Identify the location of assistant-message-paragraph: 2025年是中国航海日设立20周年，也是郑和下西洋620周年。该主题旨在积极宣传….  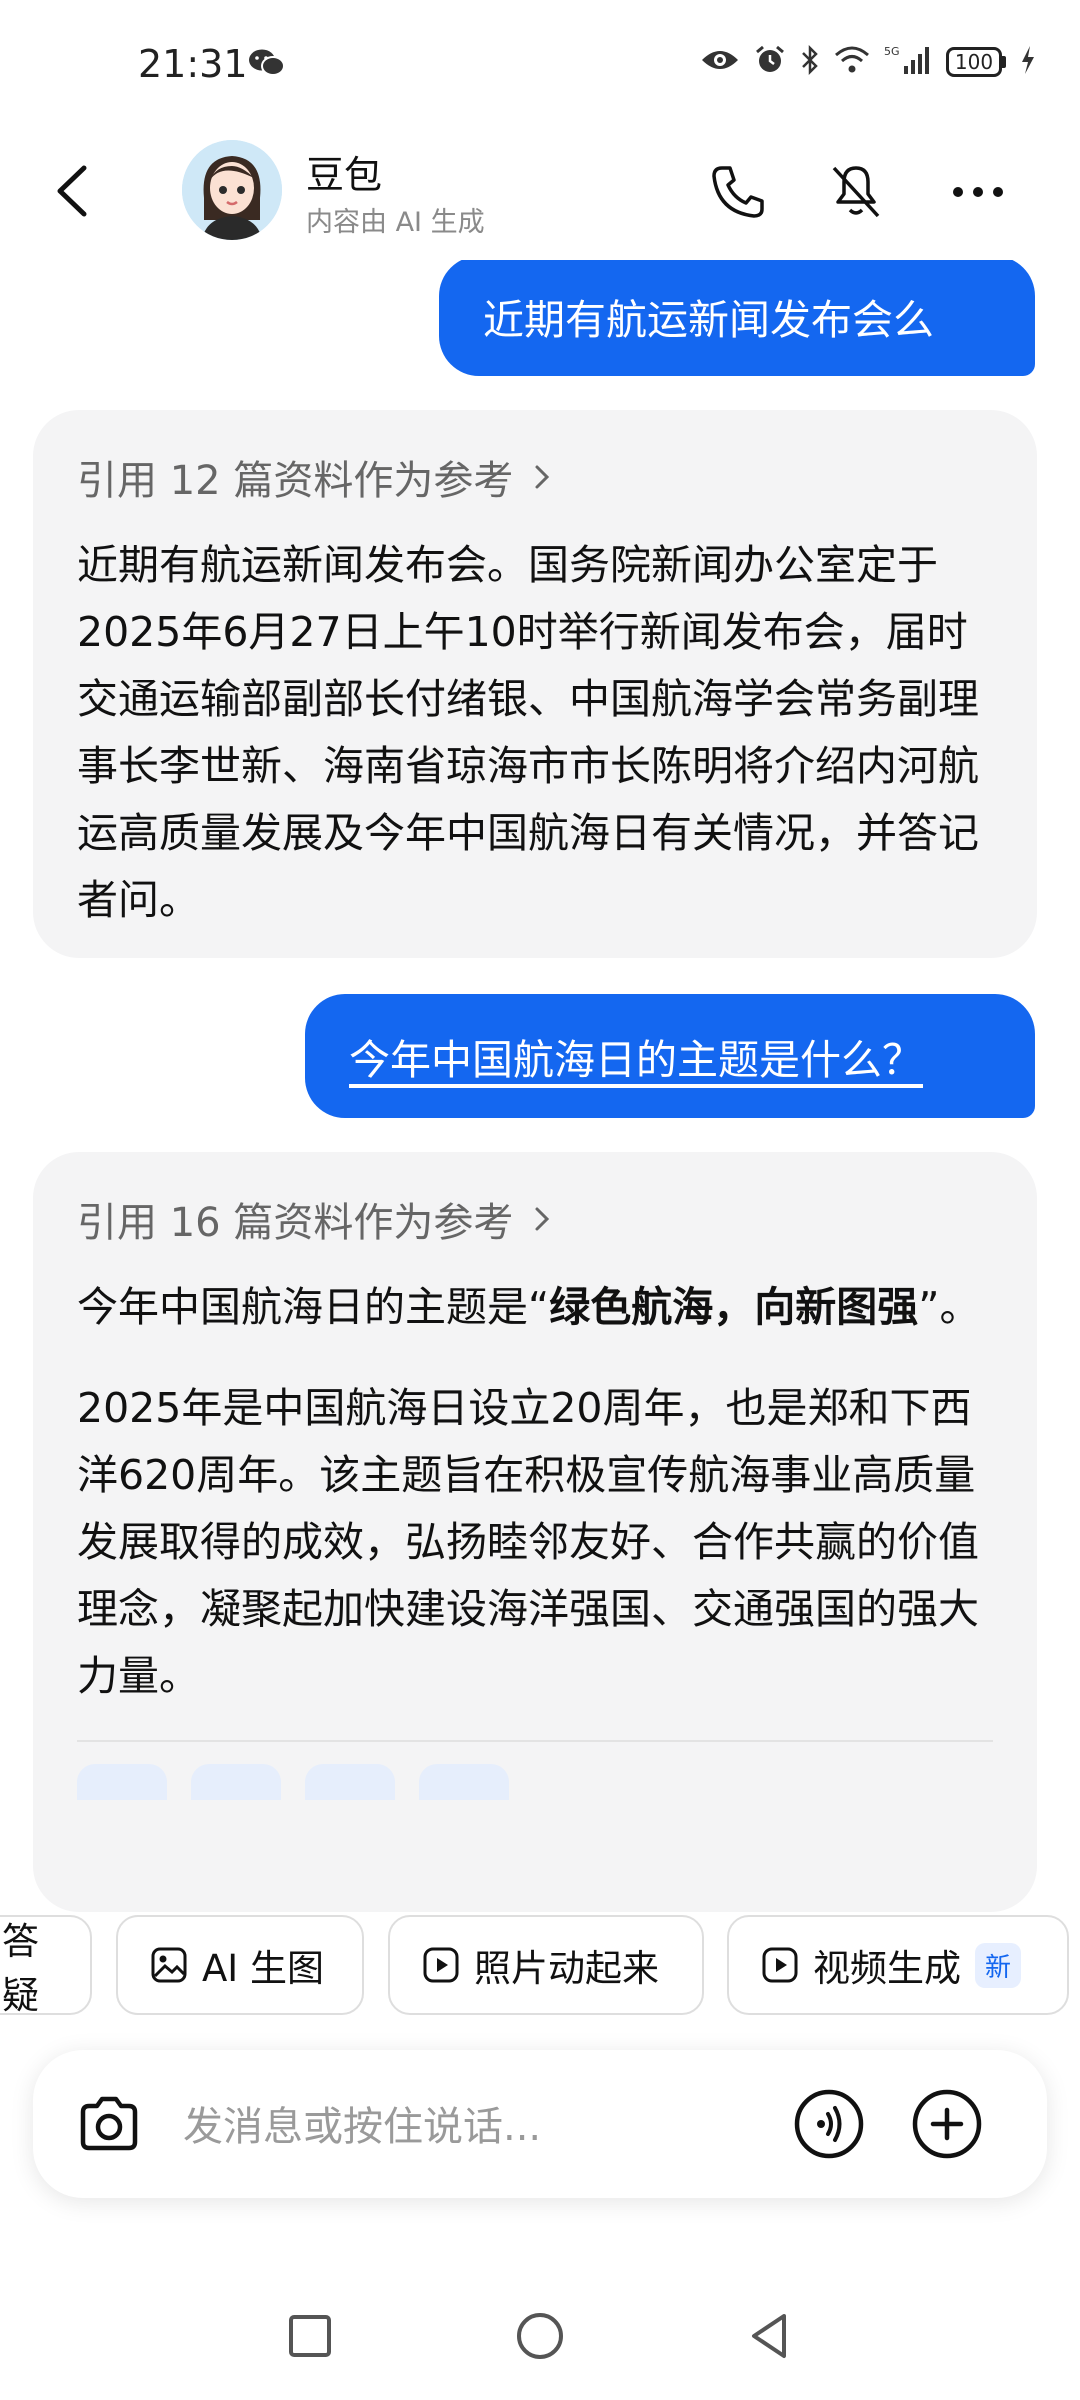
(528, 1542).